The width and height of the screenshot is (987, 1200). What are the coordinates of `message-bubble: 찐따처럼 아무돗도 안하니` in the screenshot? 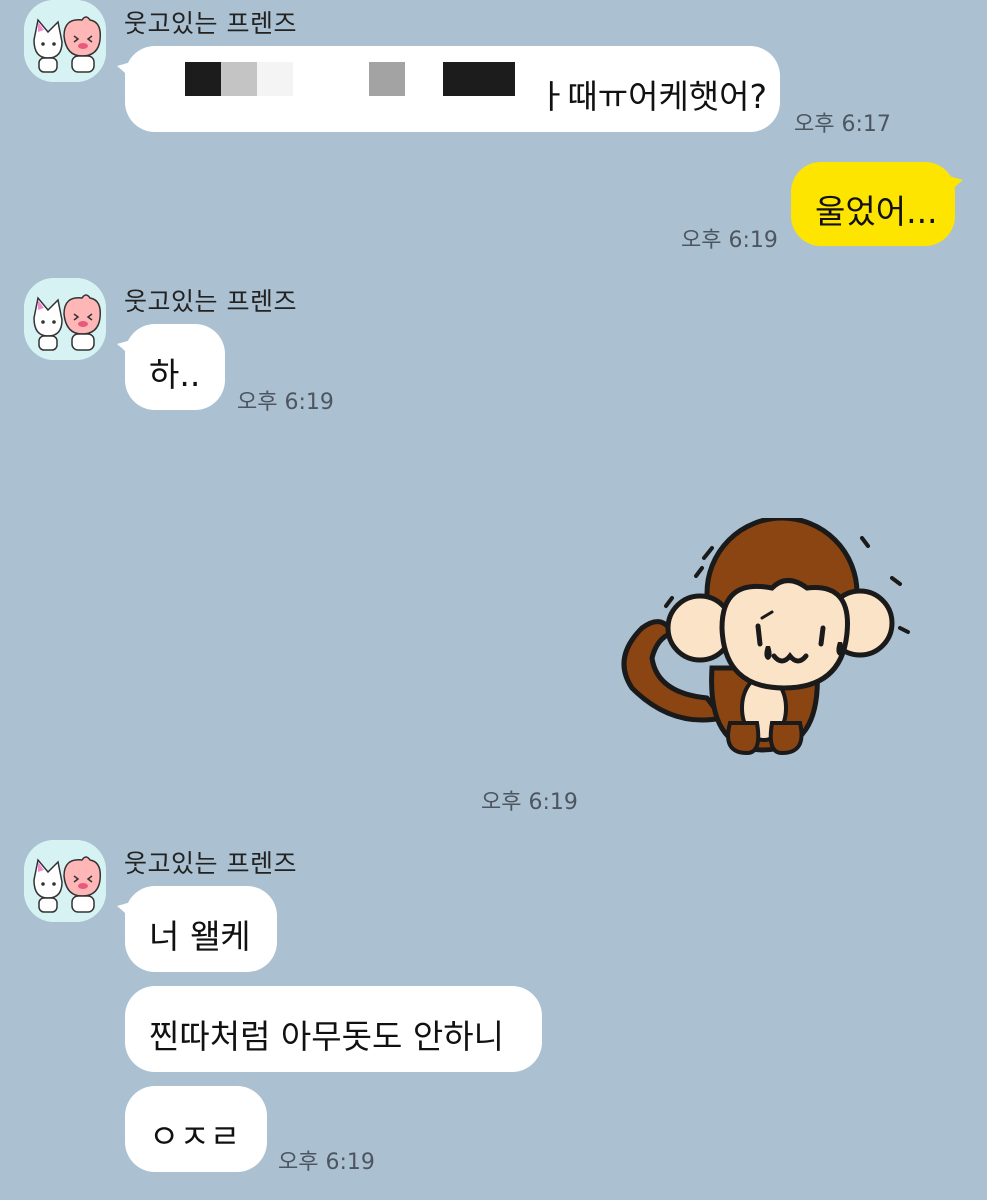 It's located at (333, 1029).